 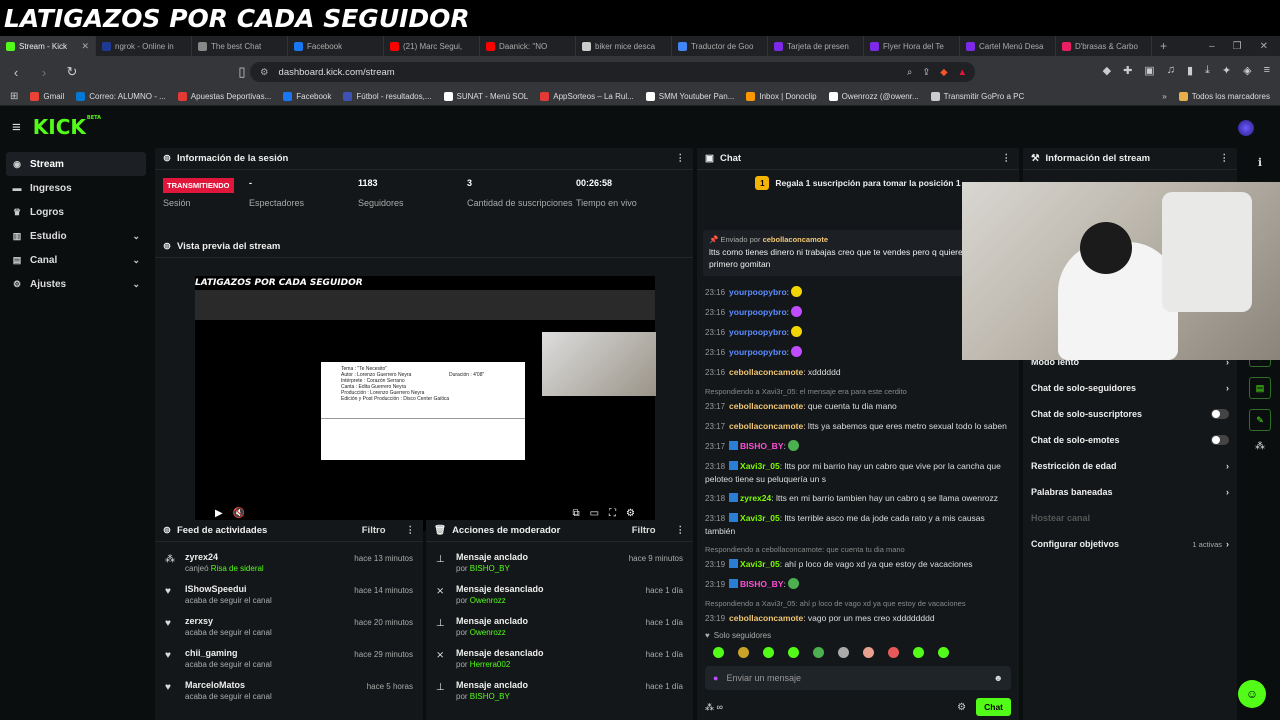 I want to click on stream-setting-row: Chat de solo-emotes, so click(x=1130, y=440).